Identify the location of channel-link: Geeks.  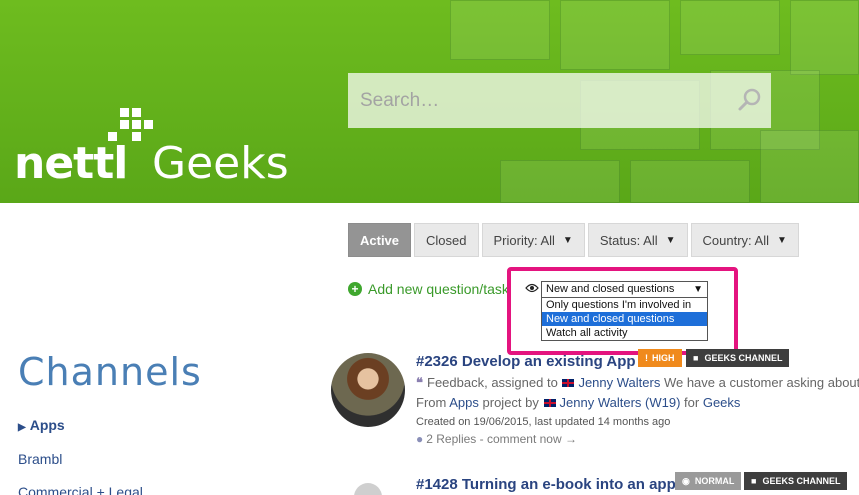
(722, 402).